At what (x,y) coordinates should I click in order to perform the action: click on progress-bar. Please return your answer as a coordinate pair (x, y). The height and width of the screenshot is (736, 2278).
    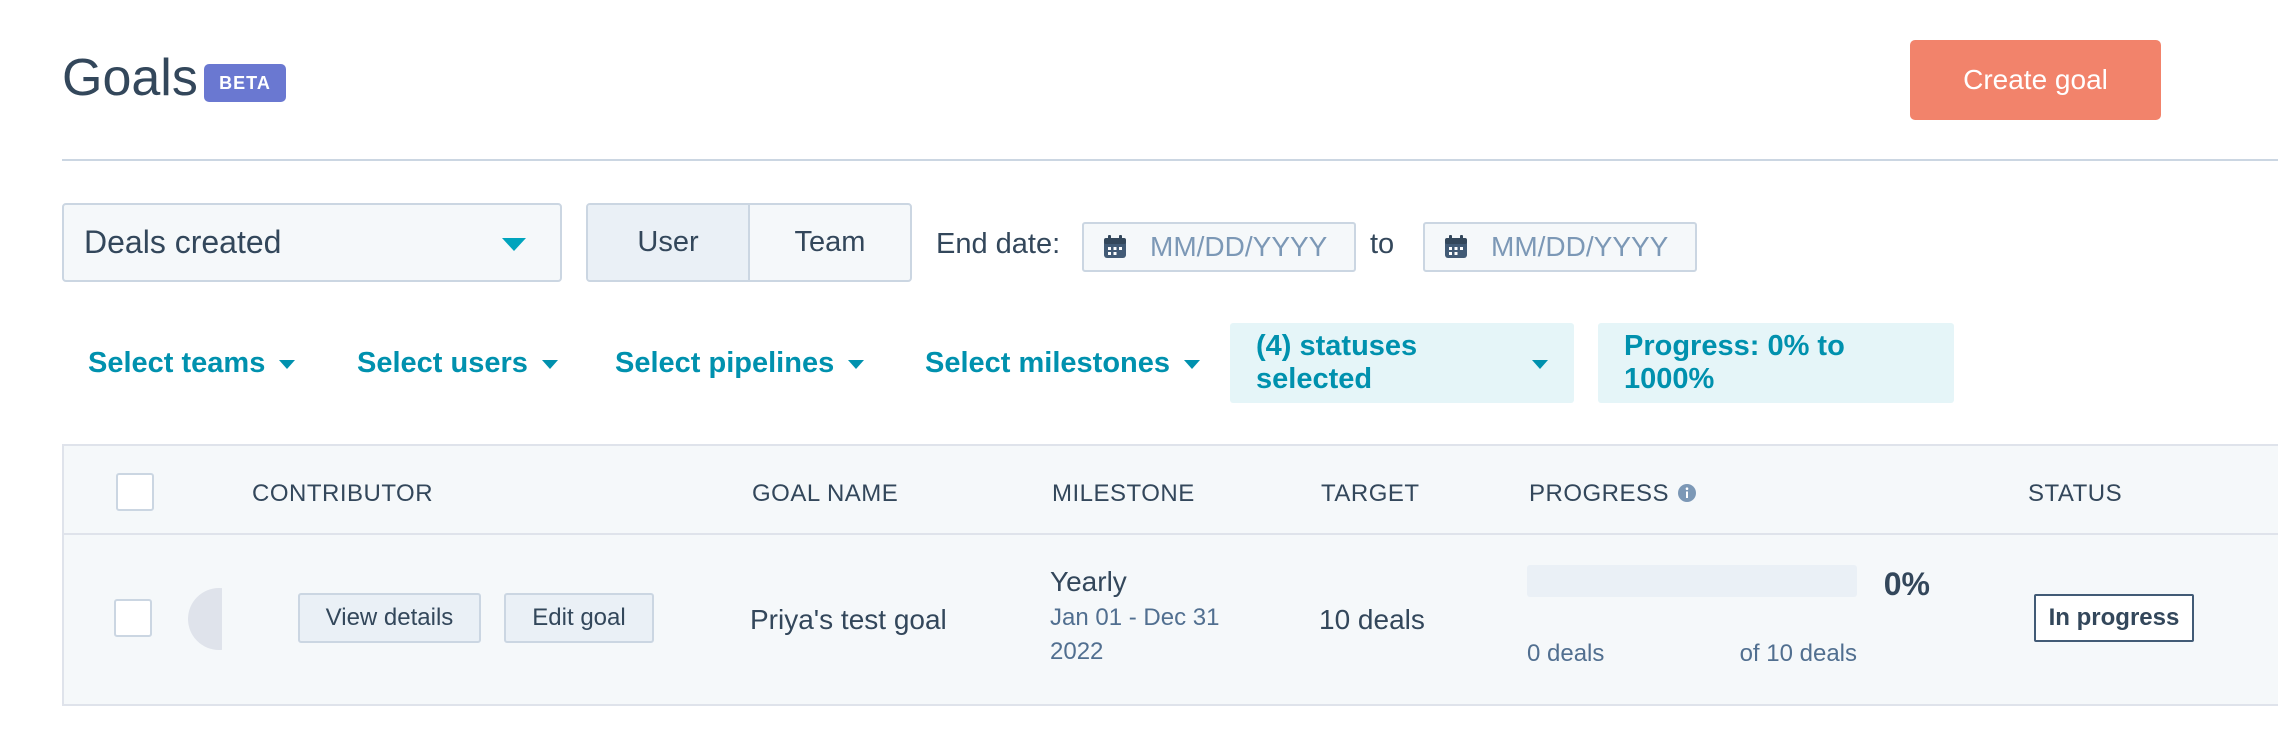
    Looking at the image, I should click on (1692, 581).